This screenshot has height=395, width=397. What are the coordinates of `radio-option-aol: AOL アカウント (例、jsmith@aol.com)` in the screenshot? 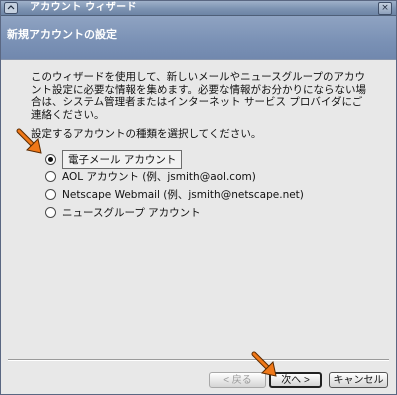 It's located at (150, 176).